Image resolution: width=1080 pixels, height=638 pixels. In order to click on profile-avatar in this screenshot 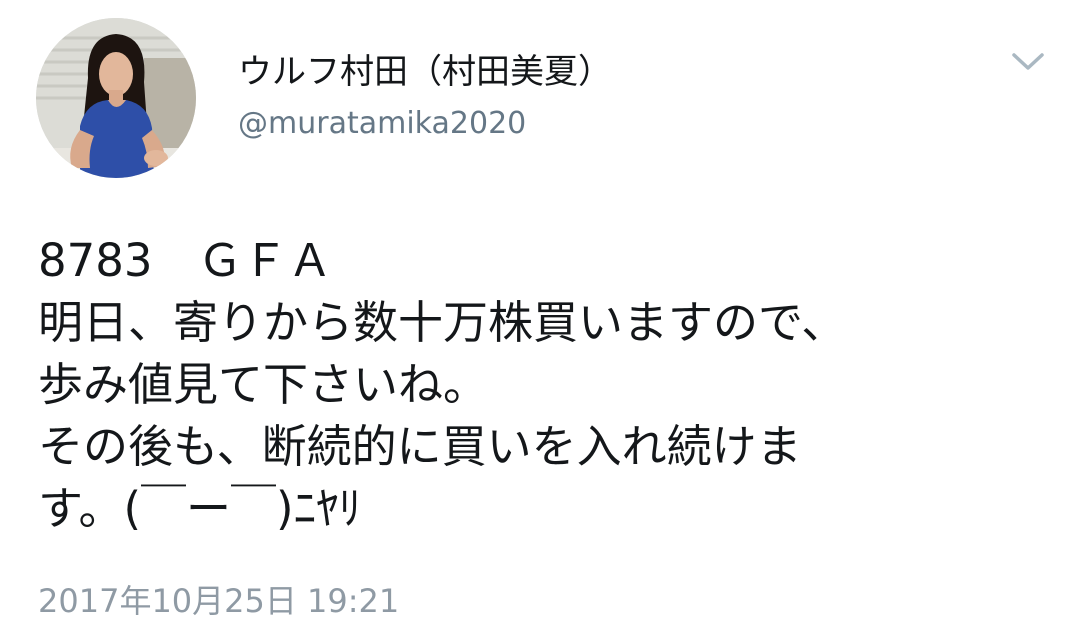, I will do `click(116, 98)`.